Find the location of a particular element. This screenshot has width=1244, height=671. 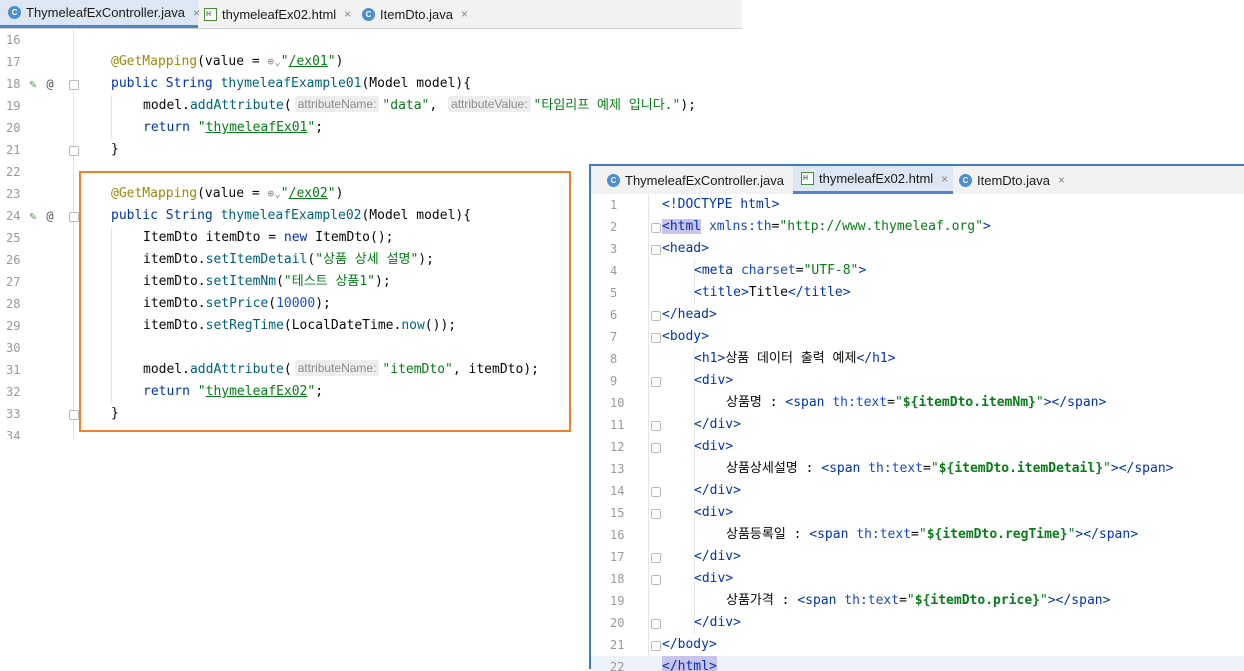

line-number: 4 is located at coordinates (614, 271).